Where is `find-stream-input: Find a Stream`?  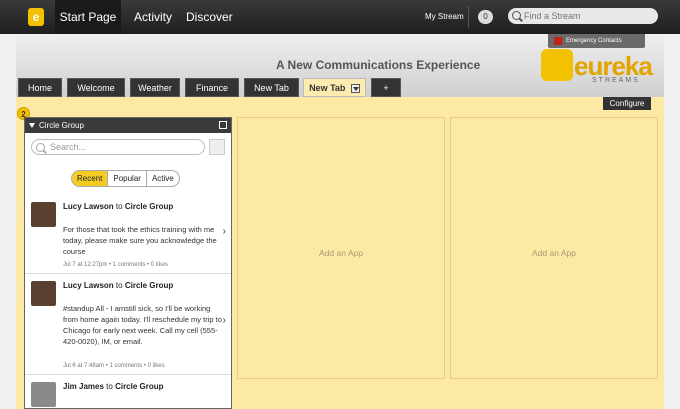 find-stream-input: Find a Stream is located at coordinates (583, 16).